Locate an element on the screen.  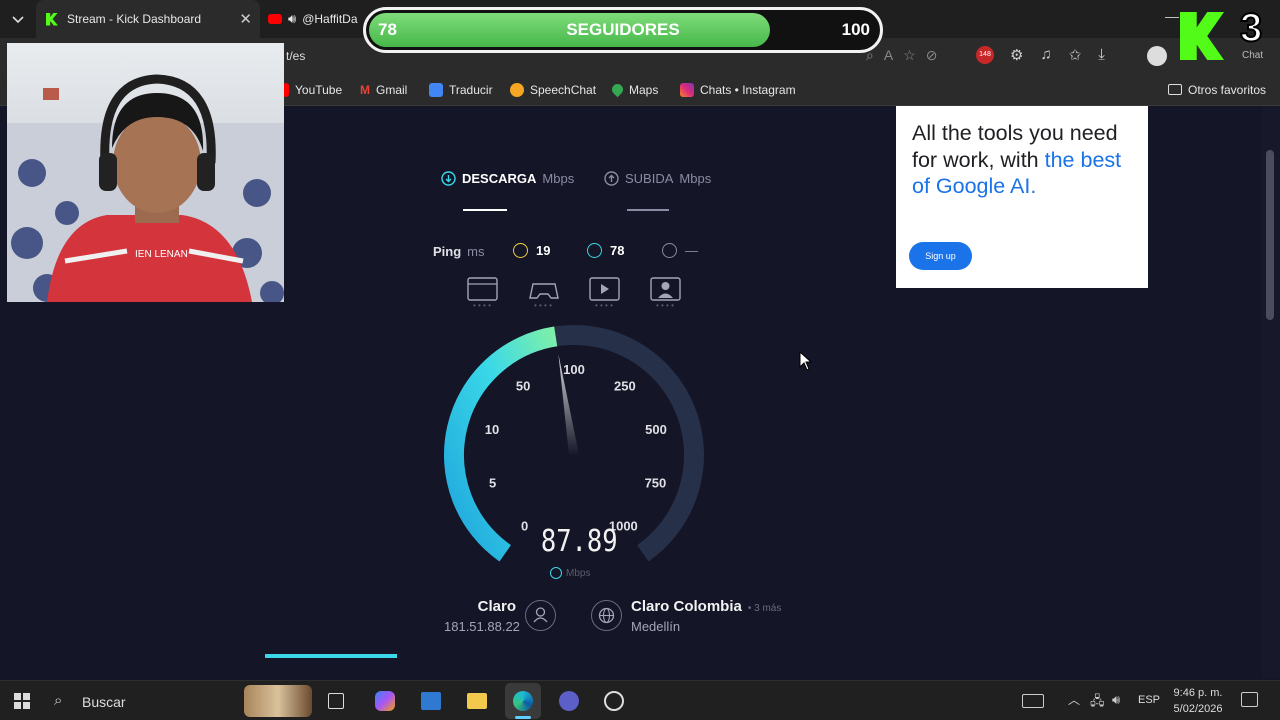
ping-idle: 19 is located at coordinates (531, 250).